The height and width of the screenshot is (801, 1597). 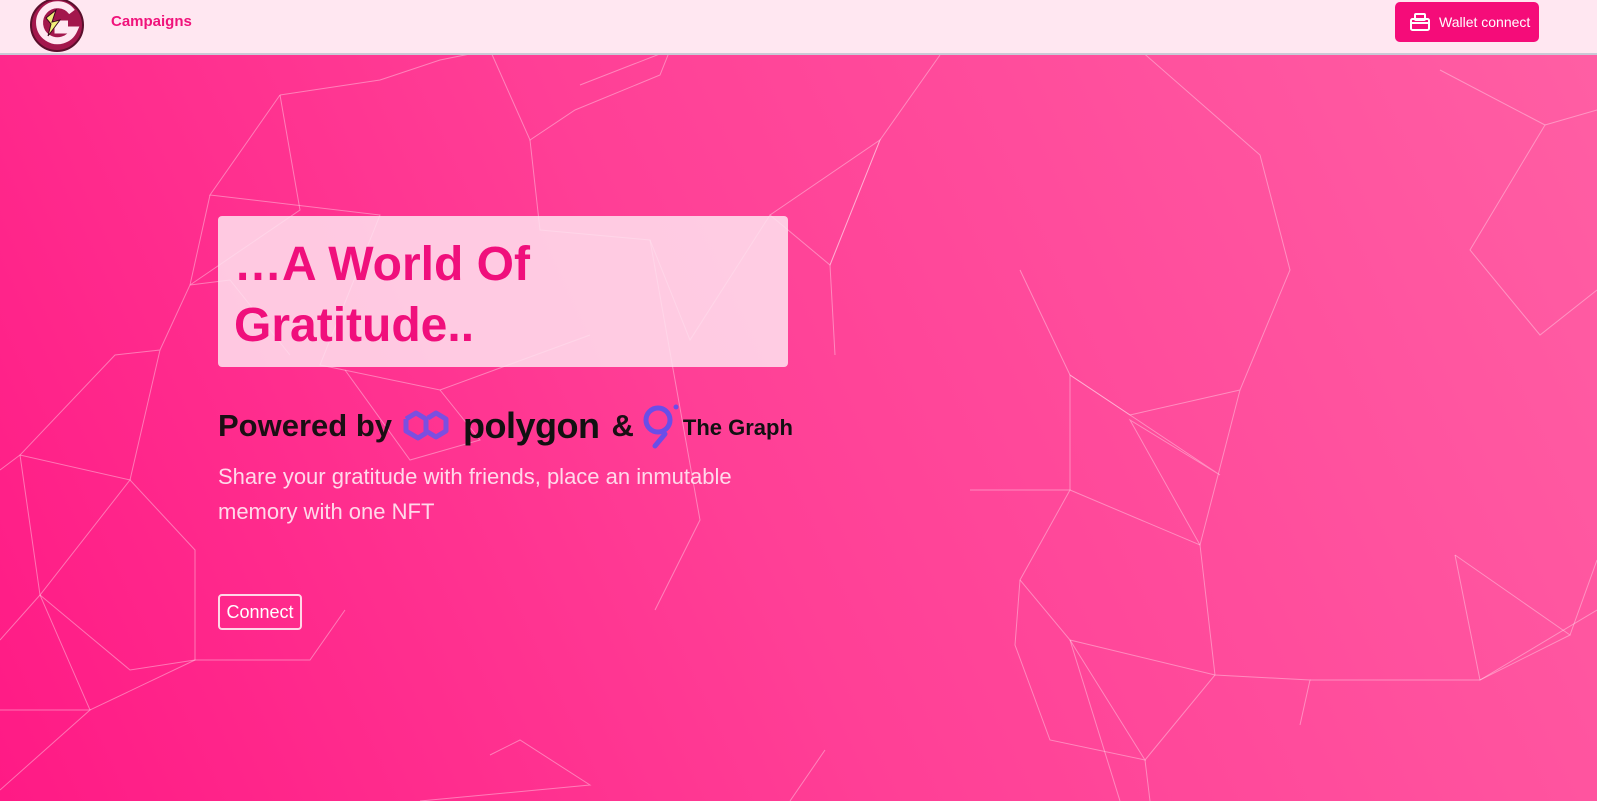 What do you see at coordinates (260, 612) in the screenshot?
I see `connect-button: Connect` at bounding box center [260, 612].